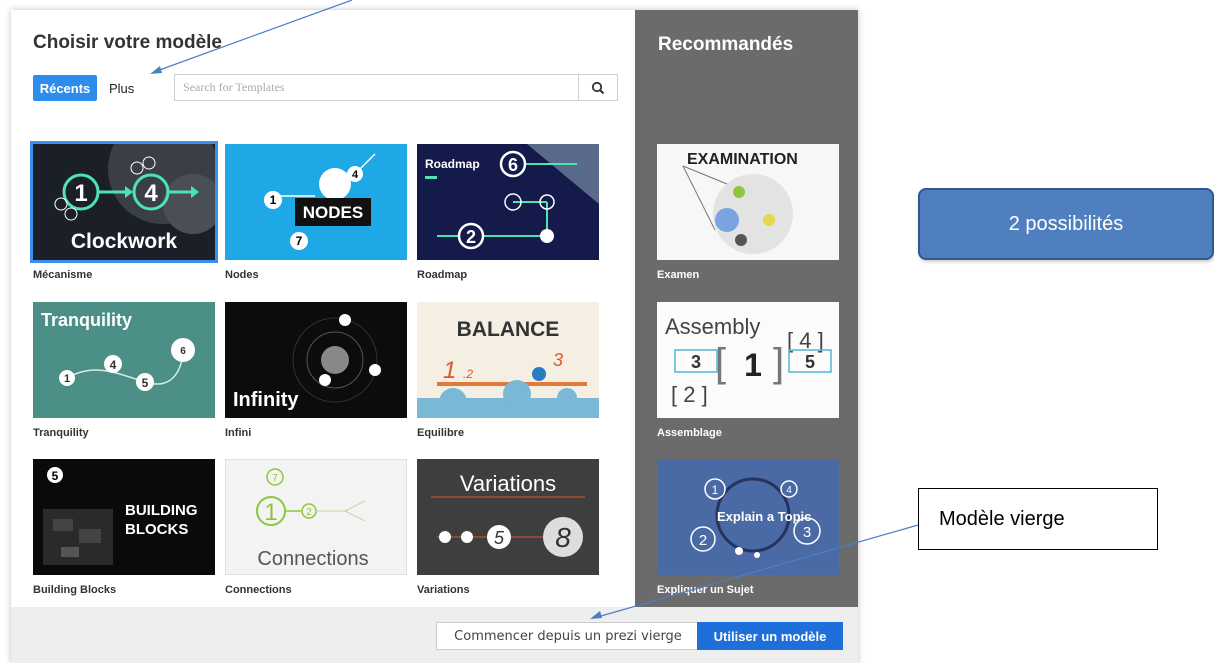  Describe the element at coordinates (65, 88) in the screenshot. I see `tab-recents: Récents` at that location.